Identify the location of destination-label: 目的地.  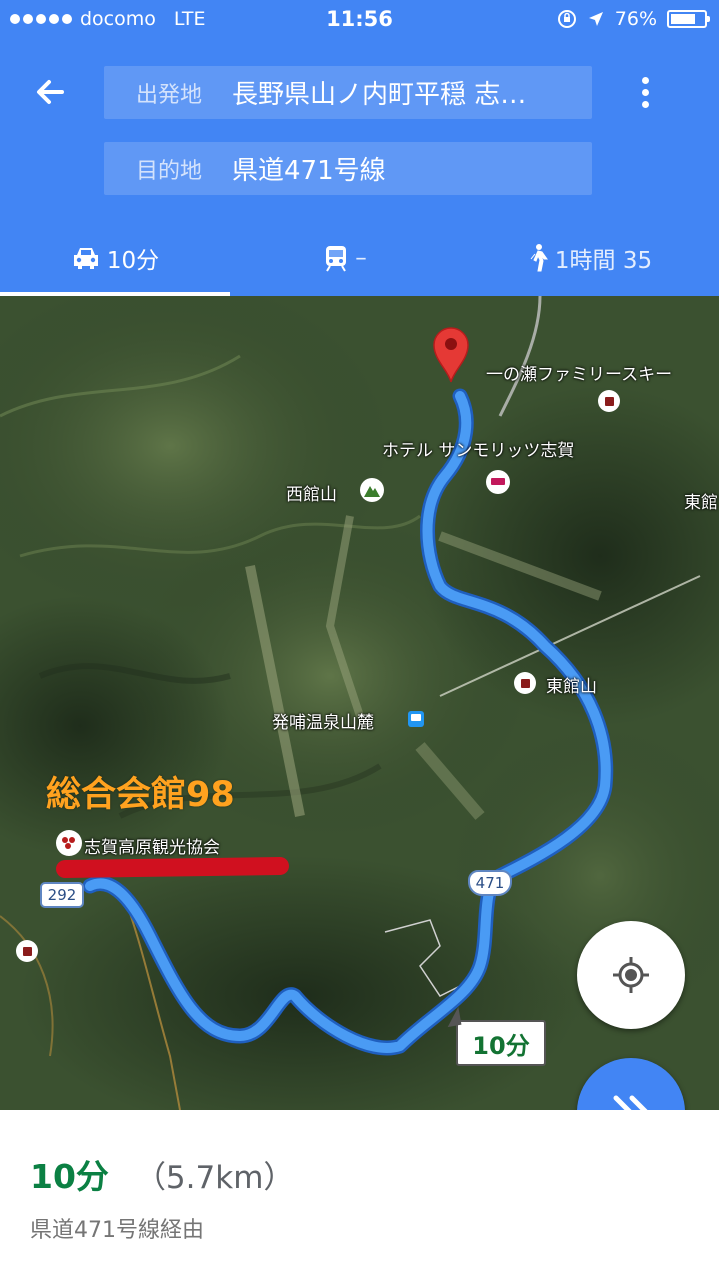
(169, 171).